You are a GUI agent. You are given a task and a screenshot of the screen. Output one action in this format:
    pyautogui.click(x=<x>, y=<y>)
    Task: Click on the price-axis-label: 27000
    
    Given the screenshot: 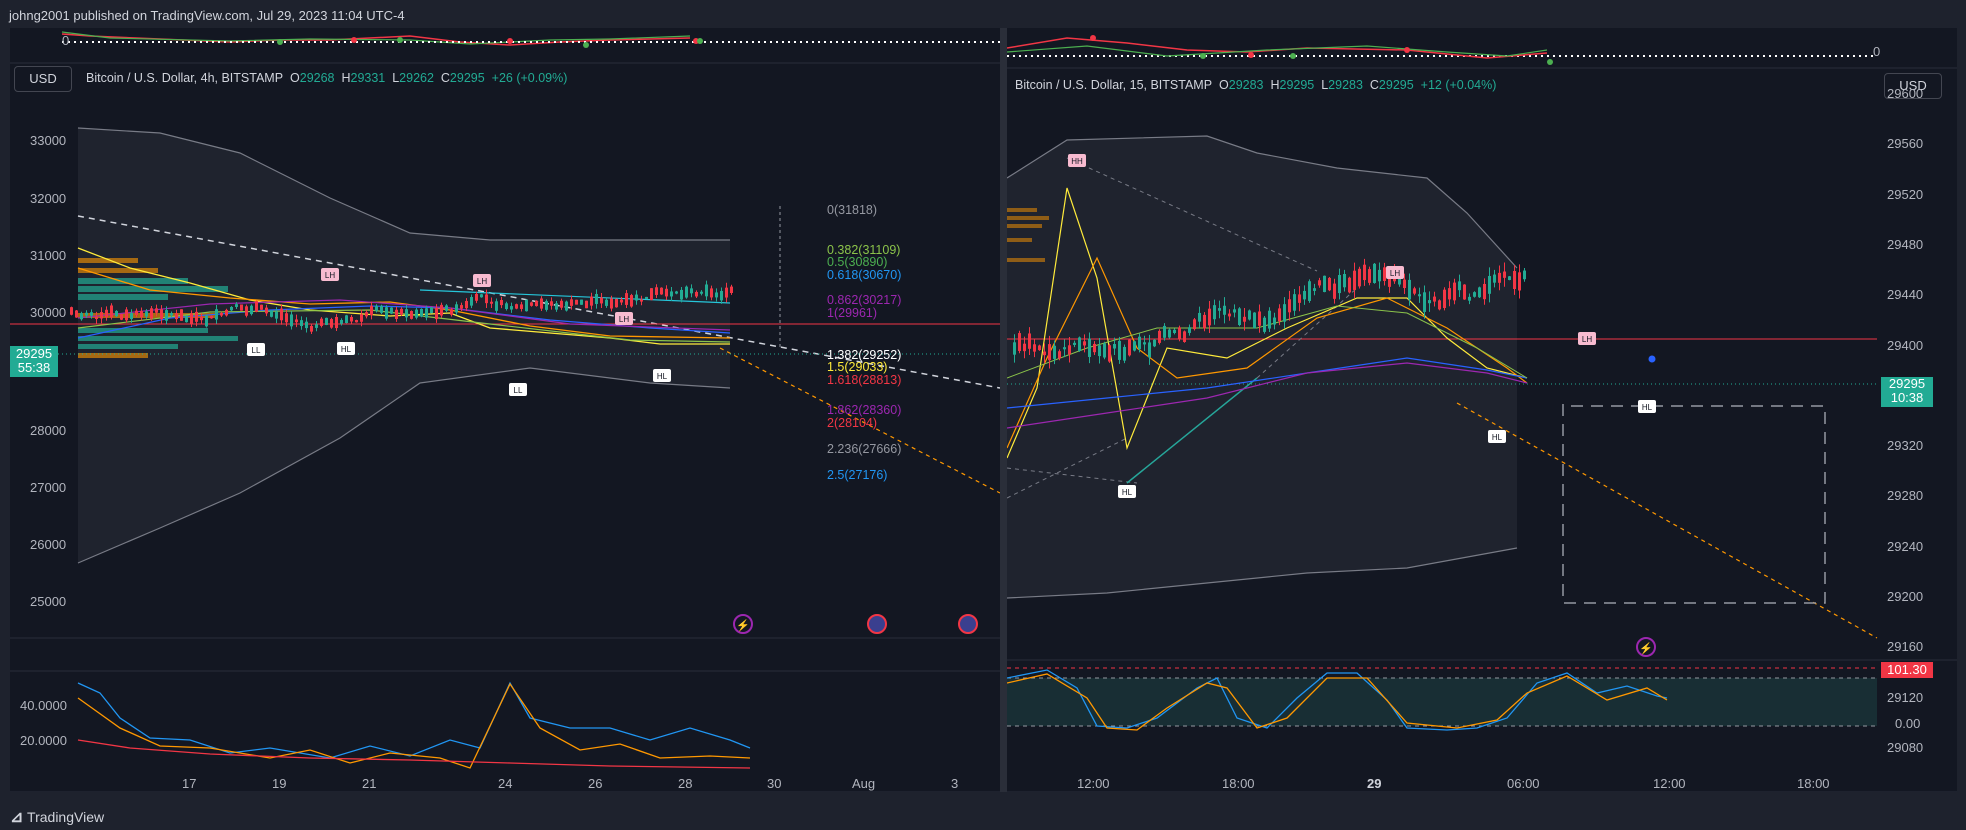 What is the action you would take?
    pyautogui.click(x=48, y=487)
    